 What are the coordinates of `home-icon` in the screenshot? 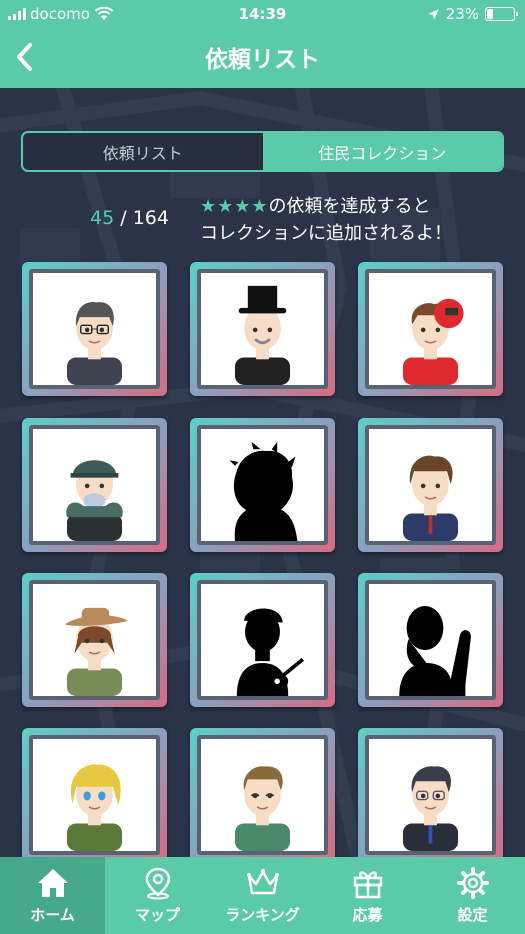 It's located at (52, 883).